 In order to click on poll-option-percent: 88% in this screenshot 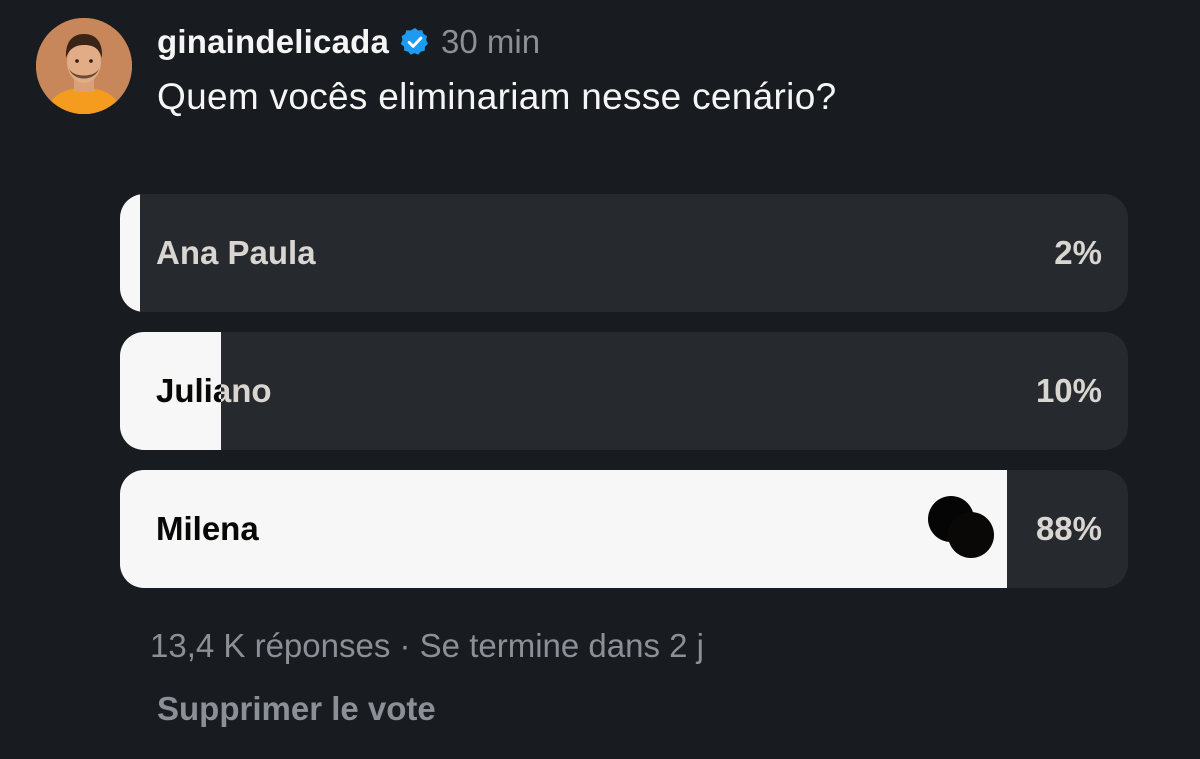, I will do `click(1068, 528)`.